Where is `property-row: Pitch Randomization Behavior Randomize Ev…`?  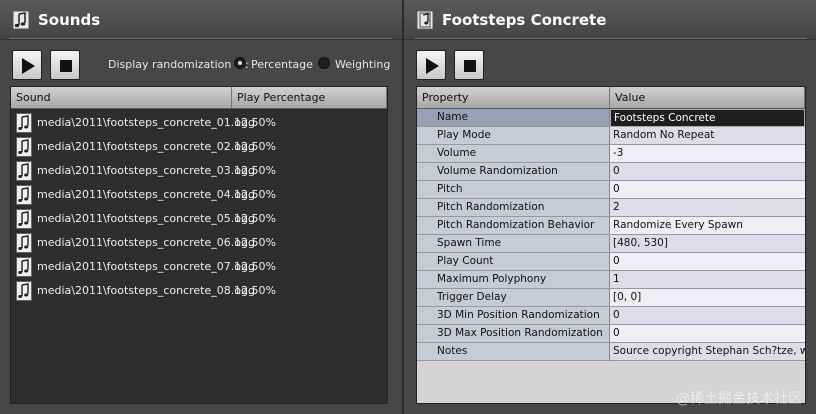 property-row: Pitch Randomization Behavior Randomize Ev… is located at coordinates (611, 226).